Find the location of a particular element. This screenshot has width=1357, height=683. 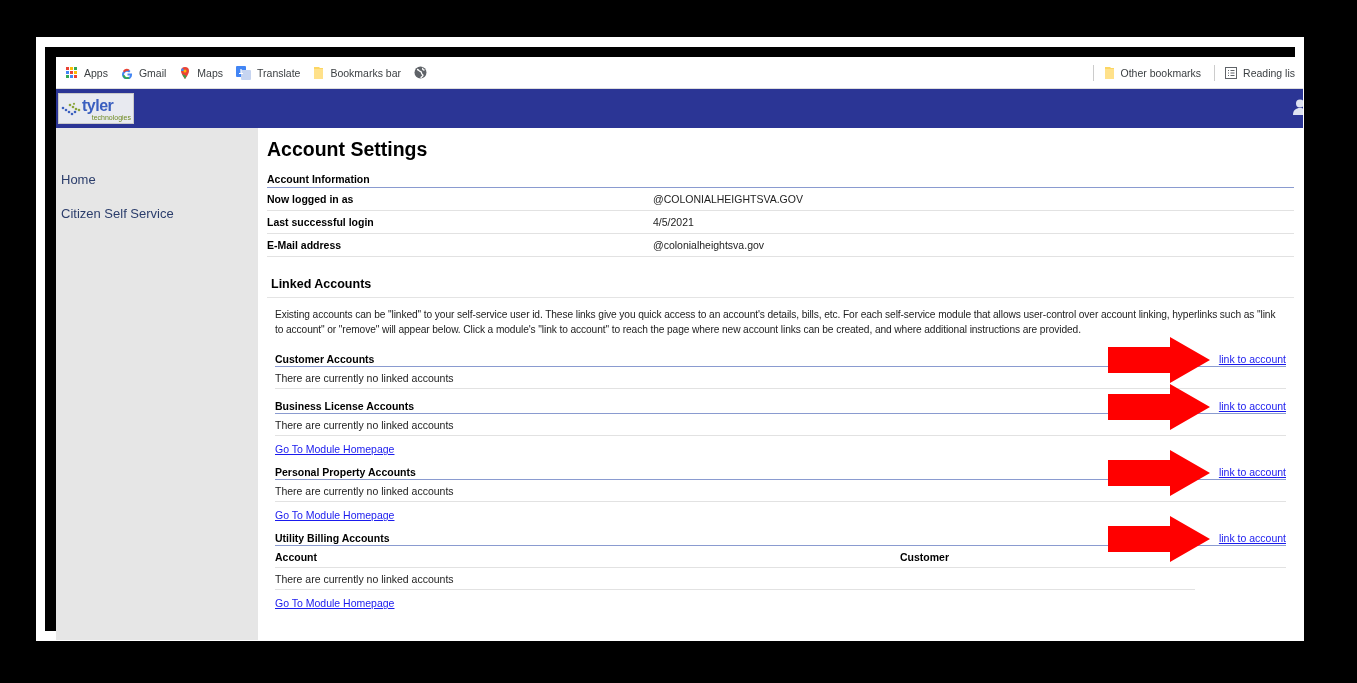

bookmark-item: Apps is located at coordinates (86, 72).